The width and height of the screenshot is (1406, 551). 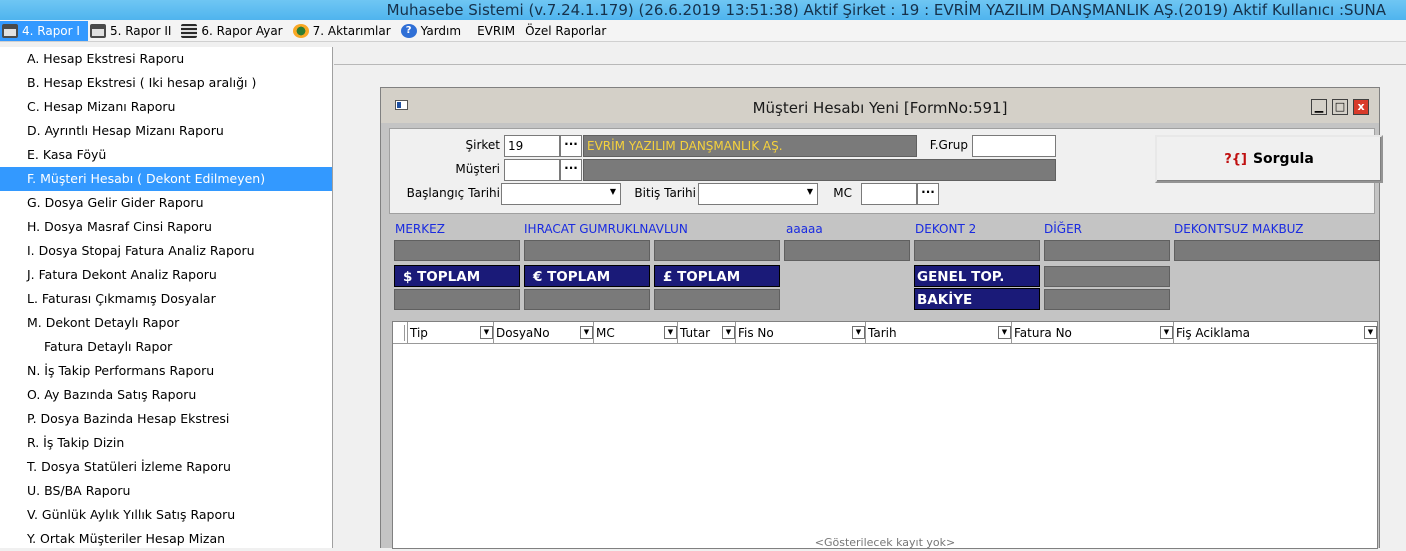 What do you see at coordinates (635, 332) in the screenshot?
I see `column-header-mc: MC ▼` at bounding box center [635, 332].